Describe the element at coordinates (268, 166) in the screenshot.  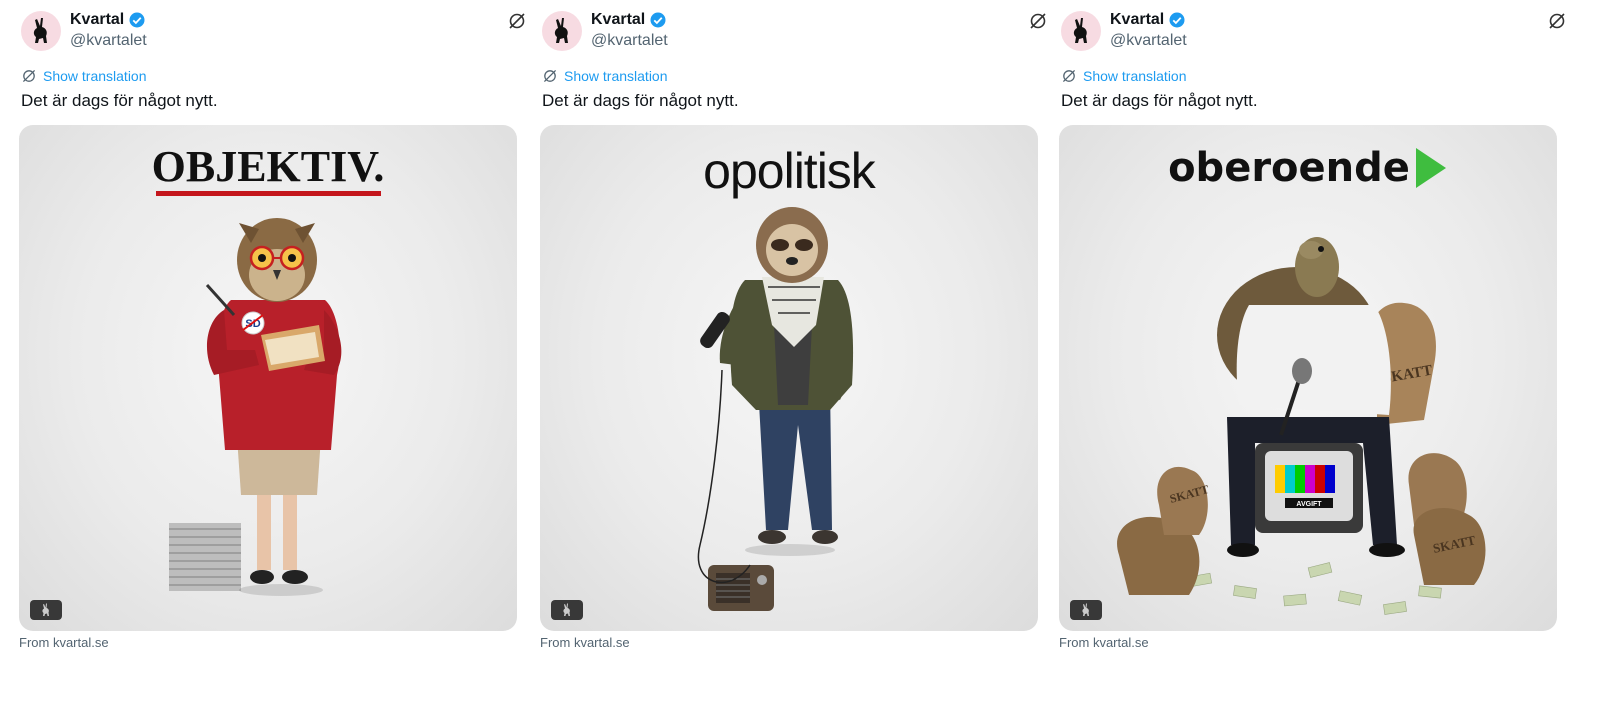
I see `objektiv-wordmark: OBJEKTIV.` at that location.